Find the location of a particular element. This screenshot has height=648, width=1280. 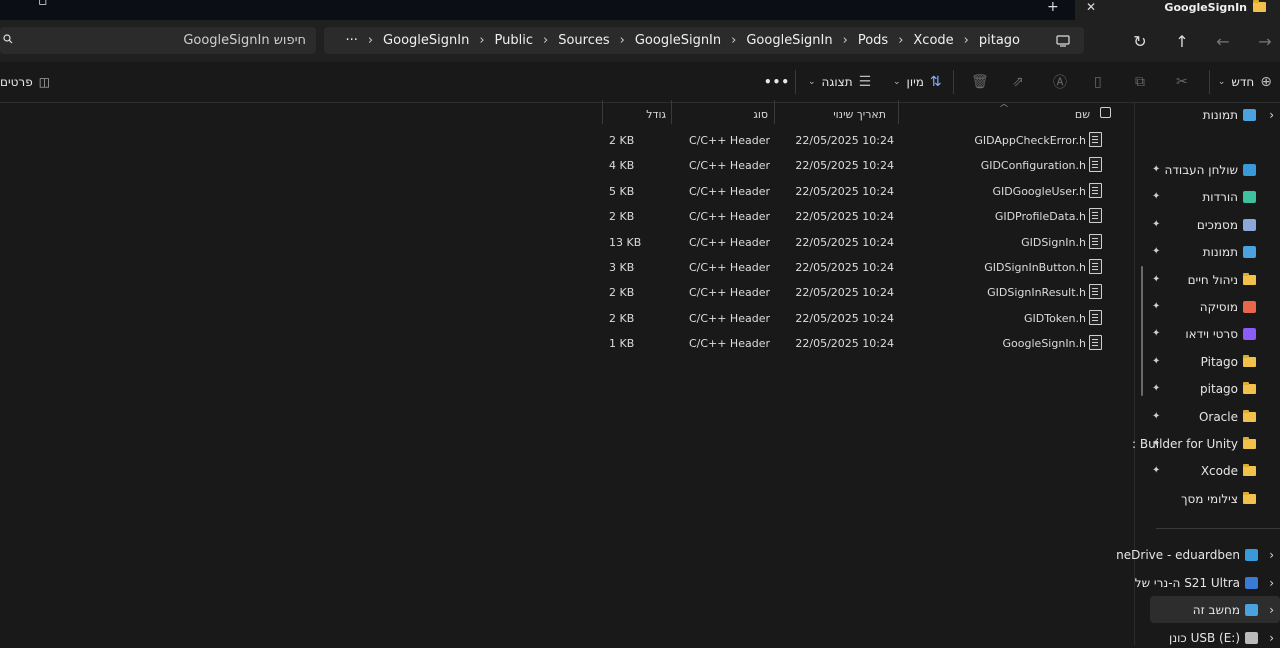

close-tab-button: ✕ is located at coordinates (1091, 7).